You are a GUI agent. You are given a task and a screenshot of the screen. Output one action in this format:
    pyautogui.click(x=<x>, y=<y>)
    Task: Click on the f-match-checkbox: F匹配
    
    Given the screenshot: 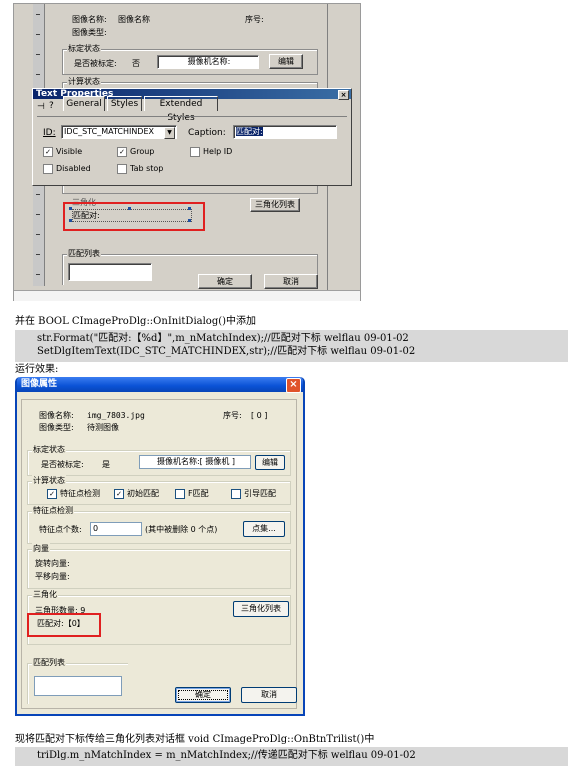 What is the action you would take?
    pyautogui.click(x=192, y=493)
    